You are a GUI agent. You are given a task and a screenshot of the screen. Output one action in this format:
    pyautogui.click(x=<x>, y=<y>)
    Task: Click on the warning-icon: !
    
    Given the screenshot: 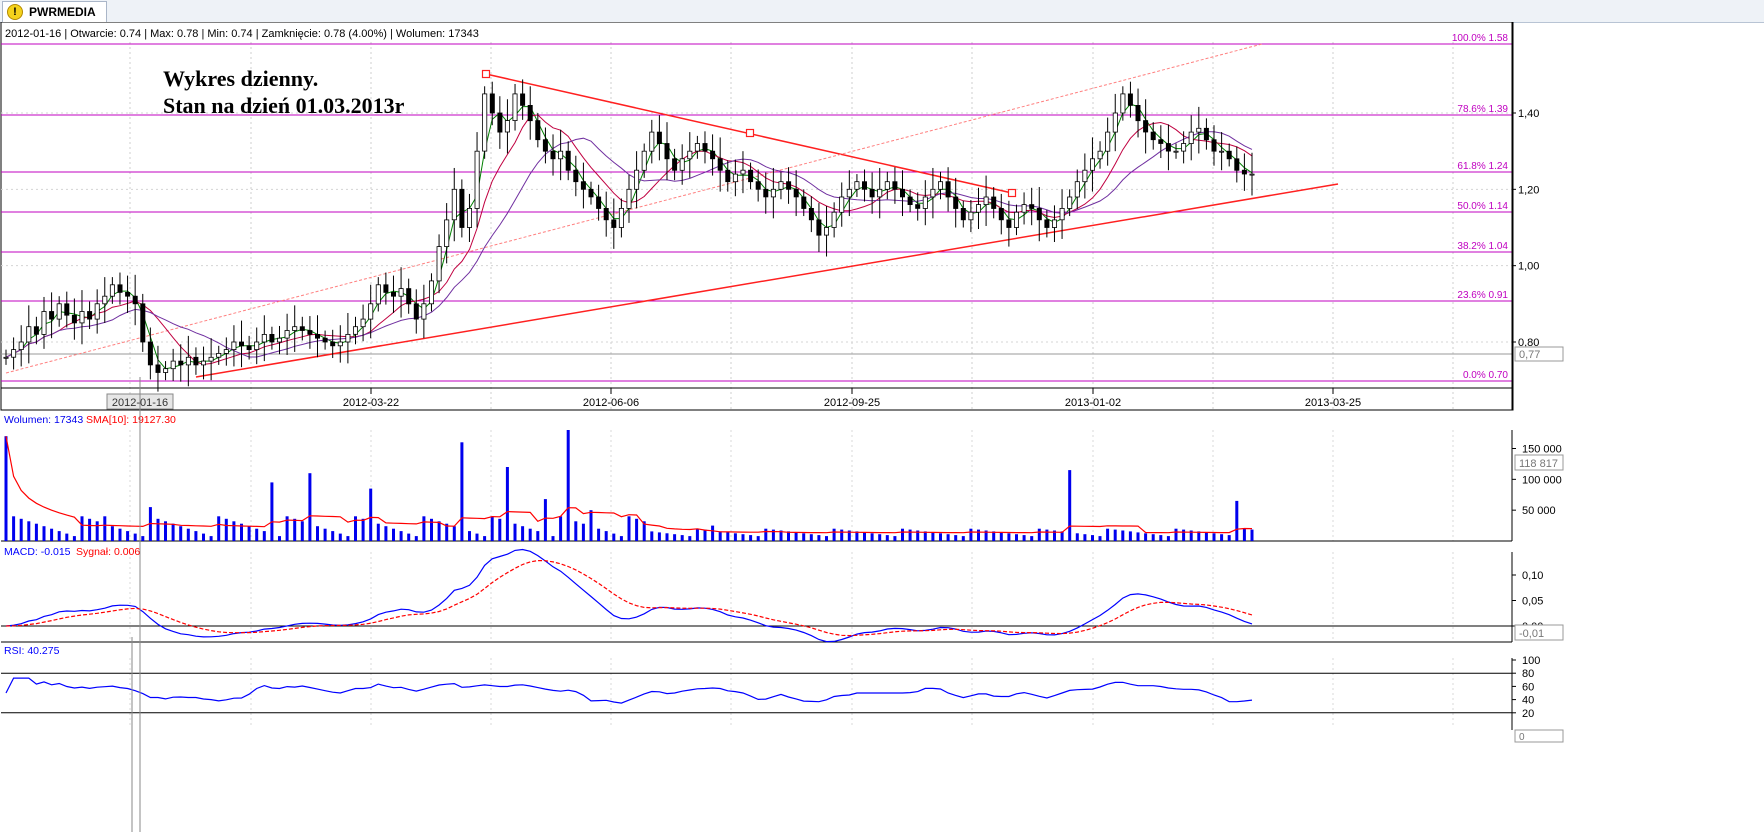 What is the action you would take?
    pyautogui.click(x=15, y=12)
    